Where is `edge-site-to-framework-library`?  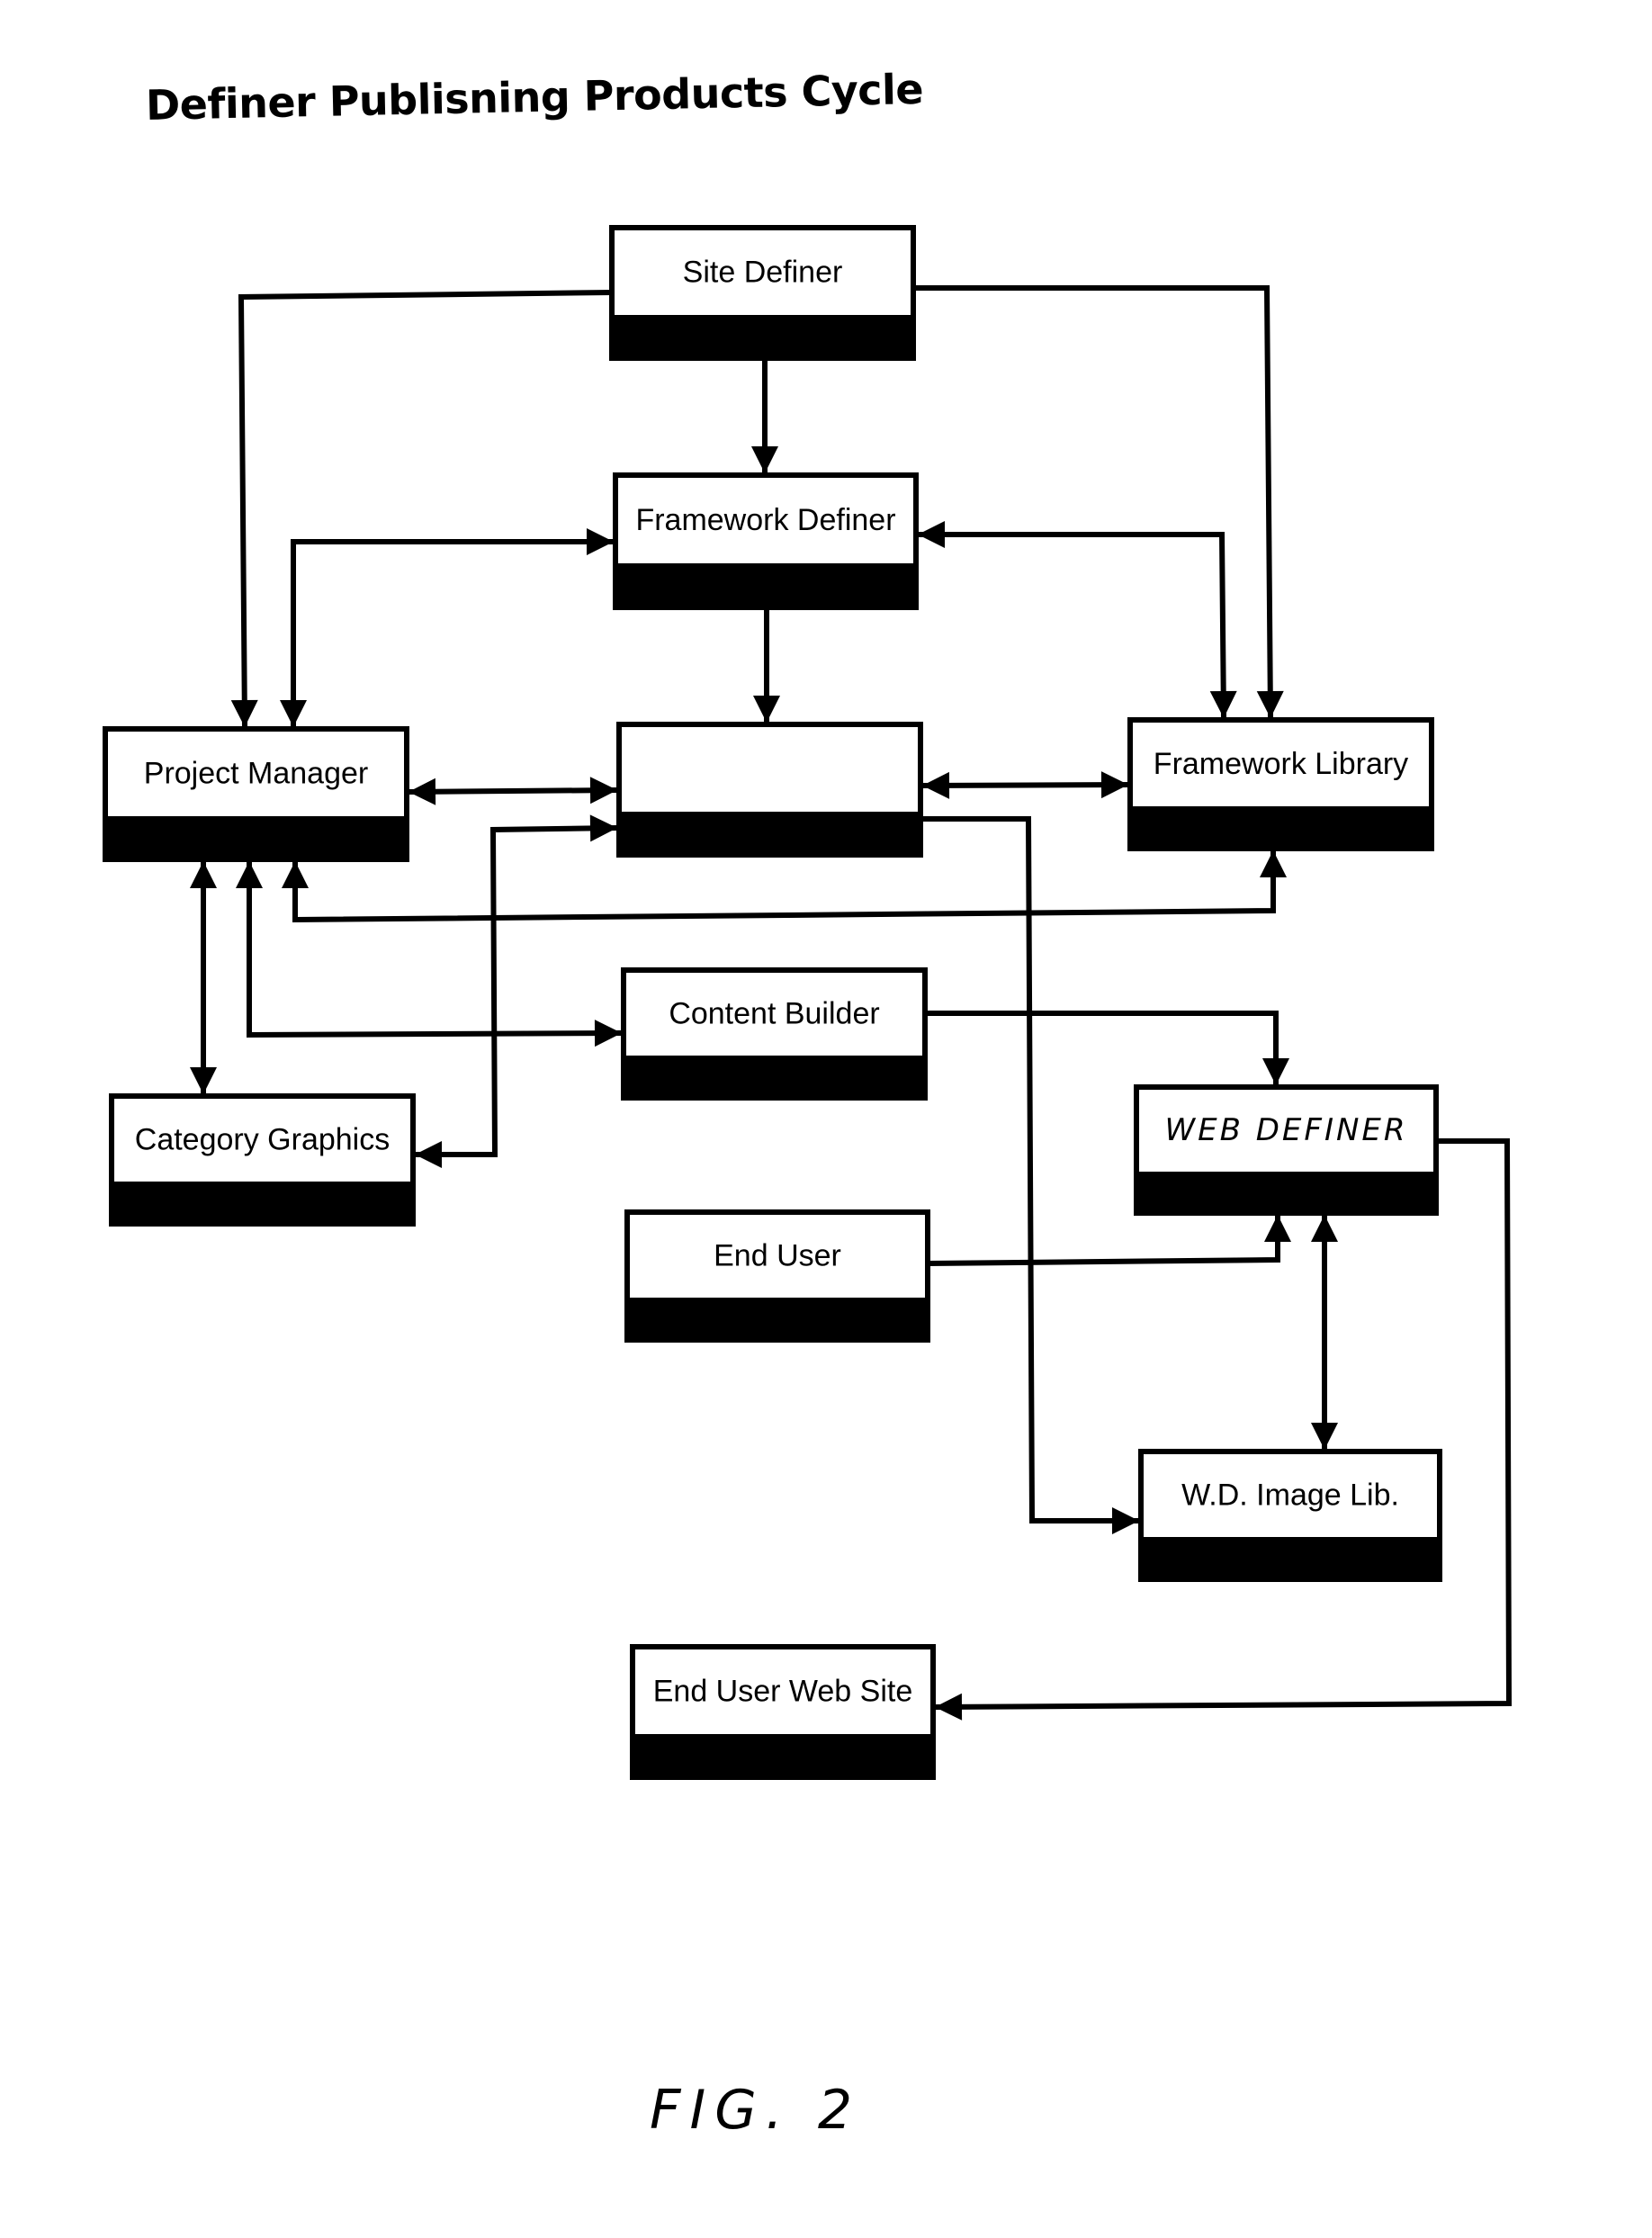
edge-site-to-framework-library is located at coordinates (1093, 502).